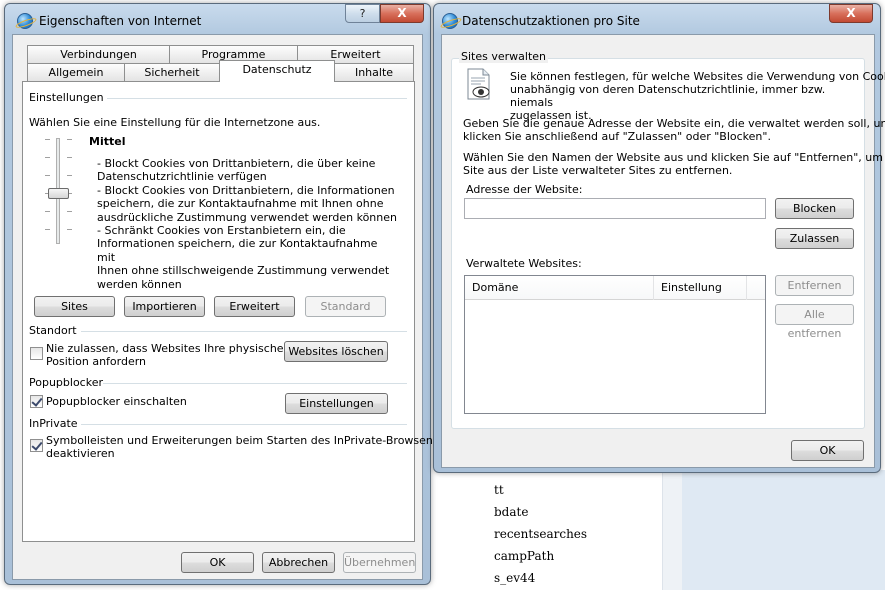  What do you see at coordinates (511, 512) in the screenshot?
I see `list-item: bdate` at bounding box center [511, 512].